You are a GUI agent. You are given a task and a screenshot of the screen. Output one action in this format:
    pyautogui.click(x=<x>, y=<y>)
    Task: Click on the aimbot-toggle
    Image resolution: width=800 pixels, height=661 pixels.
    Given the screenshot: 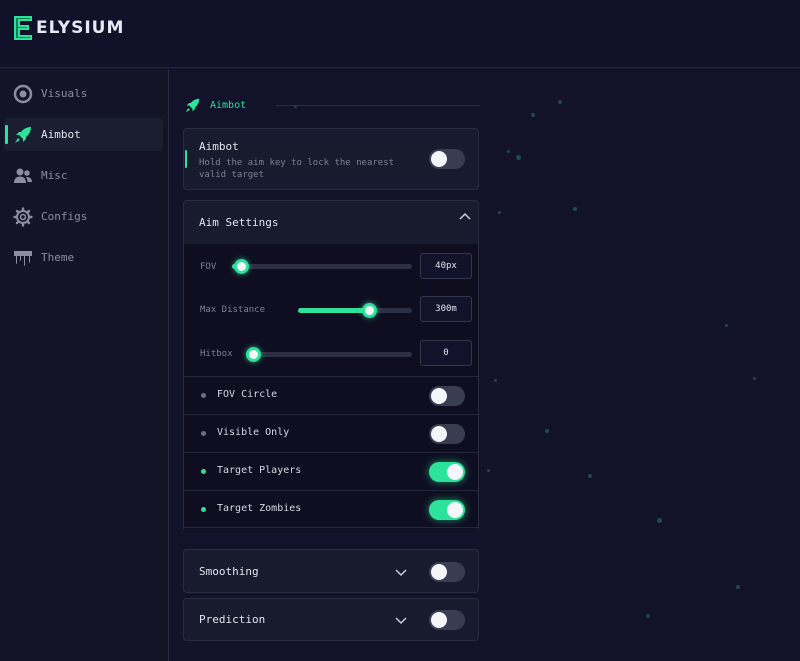 What is the action you would take?
    pyautogui.click(x=447, y=159)
    